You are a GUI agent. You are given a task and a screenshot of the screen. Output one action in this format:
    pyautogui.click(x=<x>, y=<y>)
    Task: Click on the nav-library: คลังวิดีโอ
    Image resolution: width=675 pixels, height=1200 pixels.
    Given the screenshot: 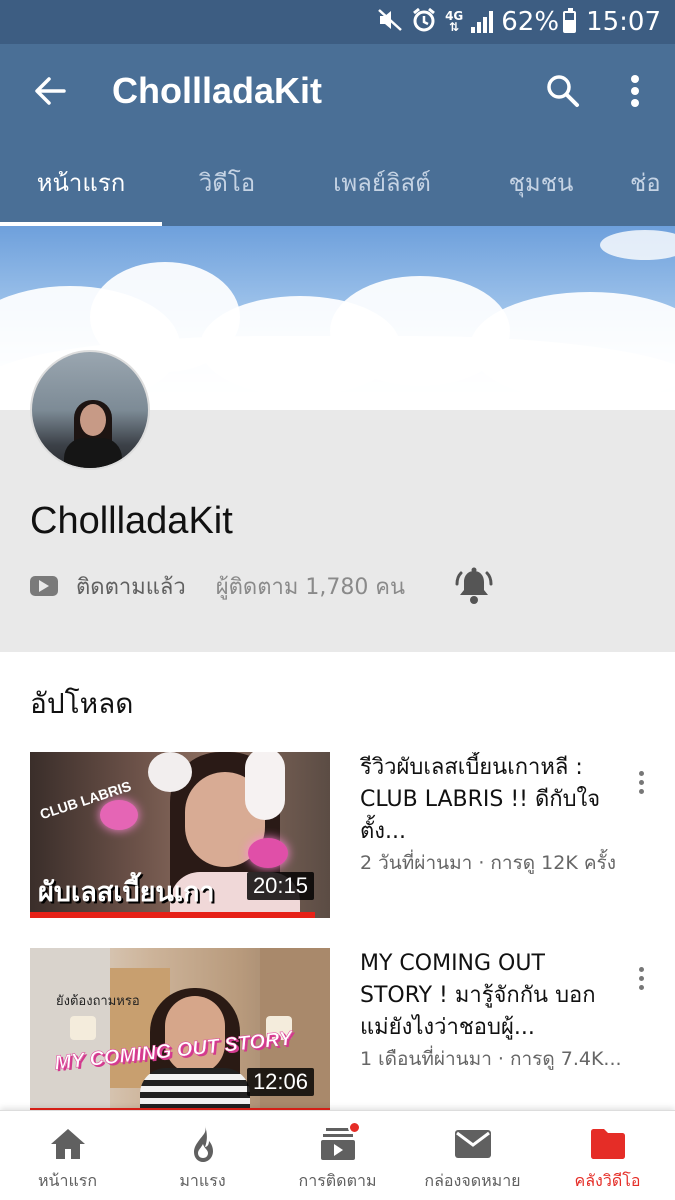 What is the action you would take?
    pyautogui.click(x=607, y=1155)
    